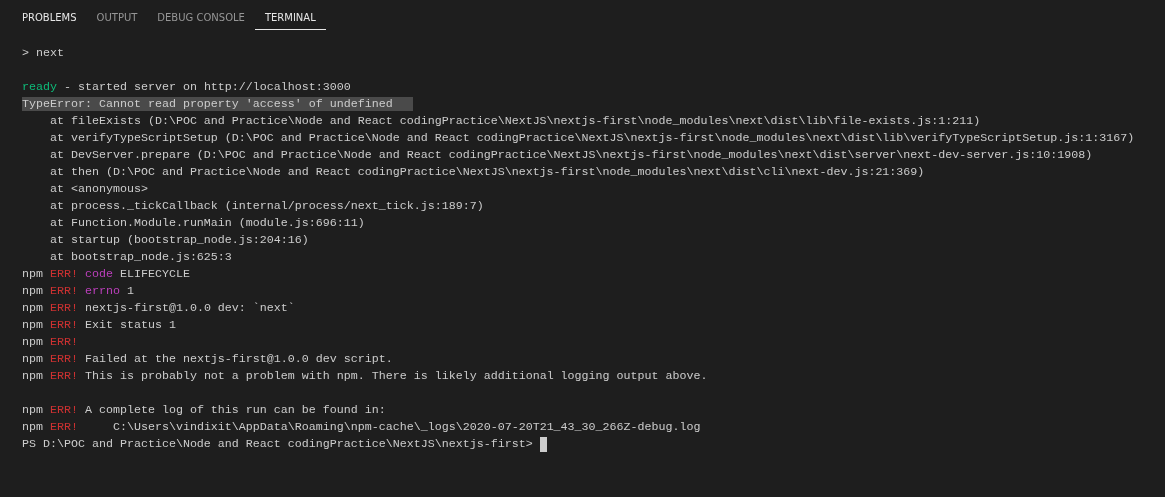  I want to click on terminal-line: ready - started server on http://localhost:3000, so click(186, 87).